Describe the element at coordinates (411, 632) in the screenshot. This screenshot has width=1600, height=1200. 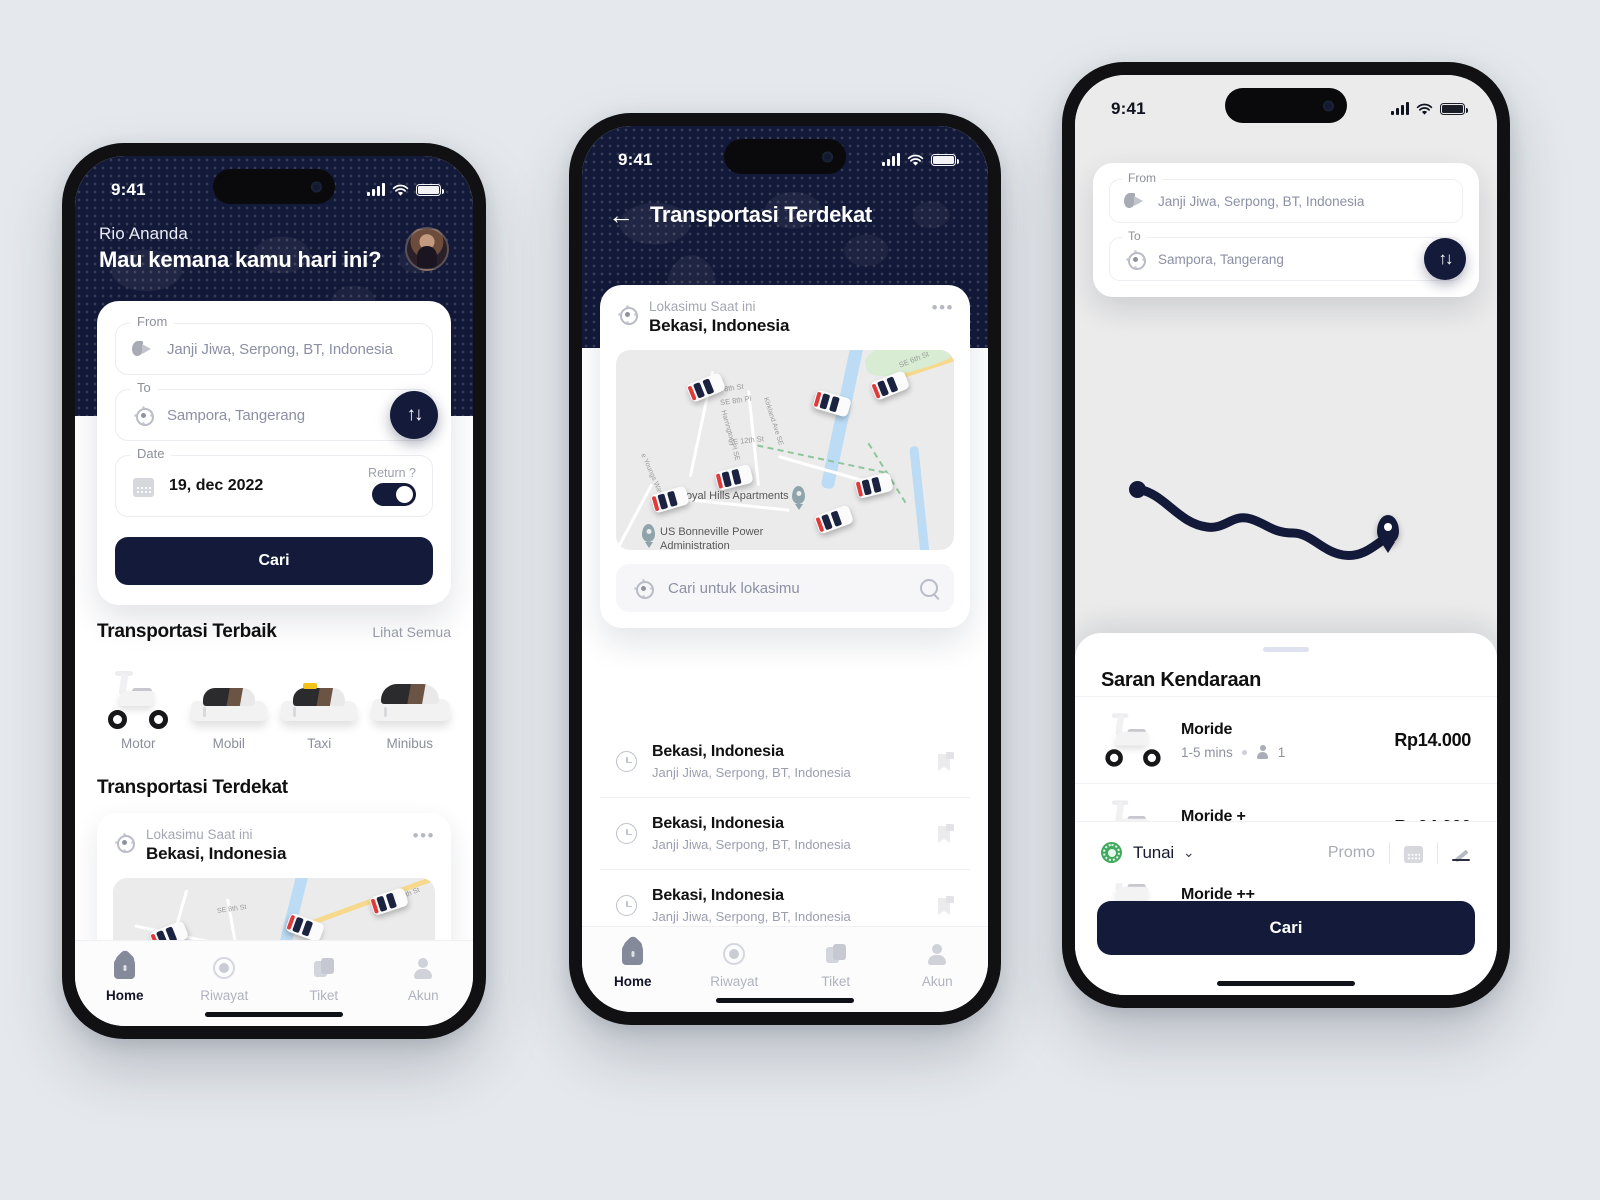
I see `see-all-link: Lihat Semua` at that location.